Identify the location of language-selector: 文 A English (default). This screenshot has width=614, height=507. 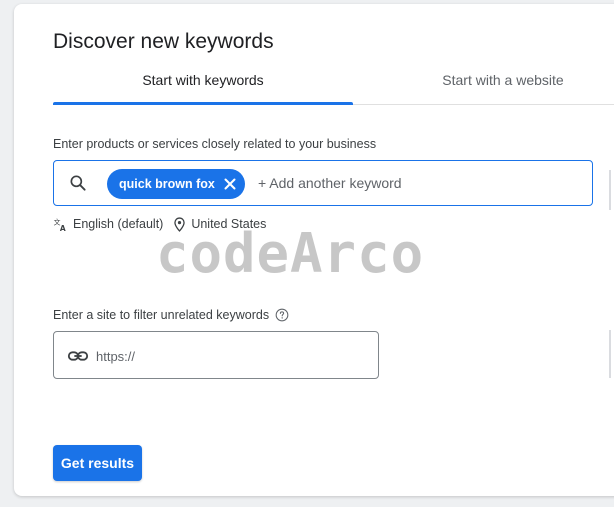
(108, 224).